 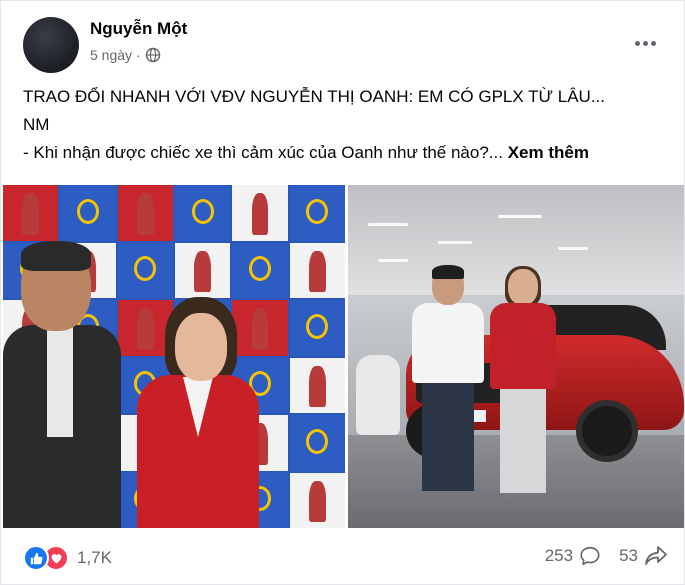 What do you see at coordinates (448, 381) in the screenshot?
I see `man-white-shirt` at bounding box center [448, 381].